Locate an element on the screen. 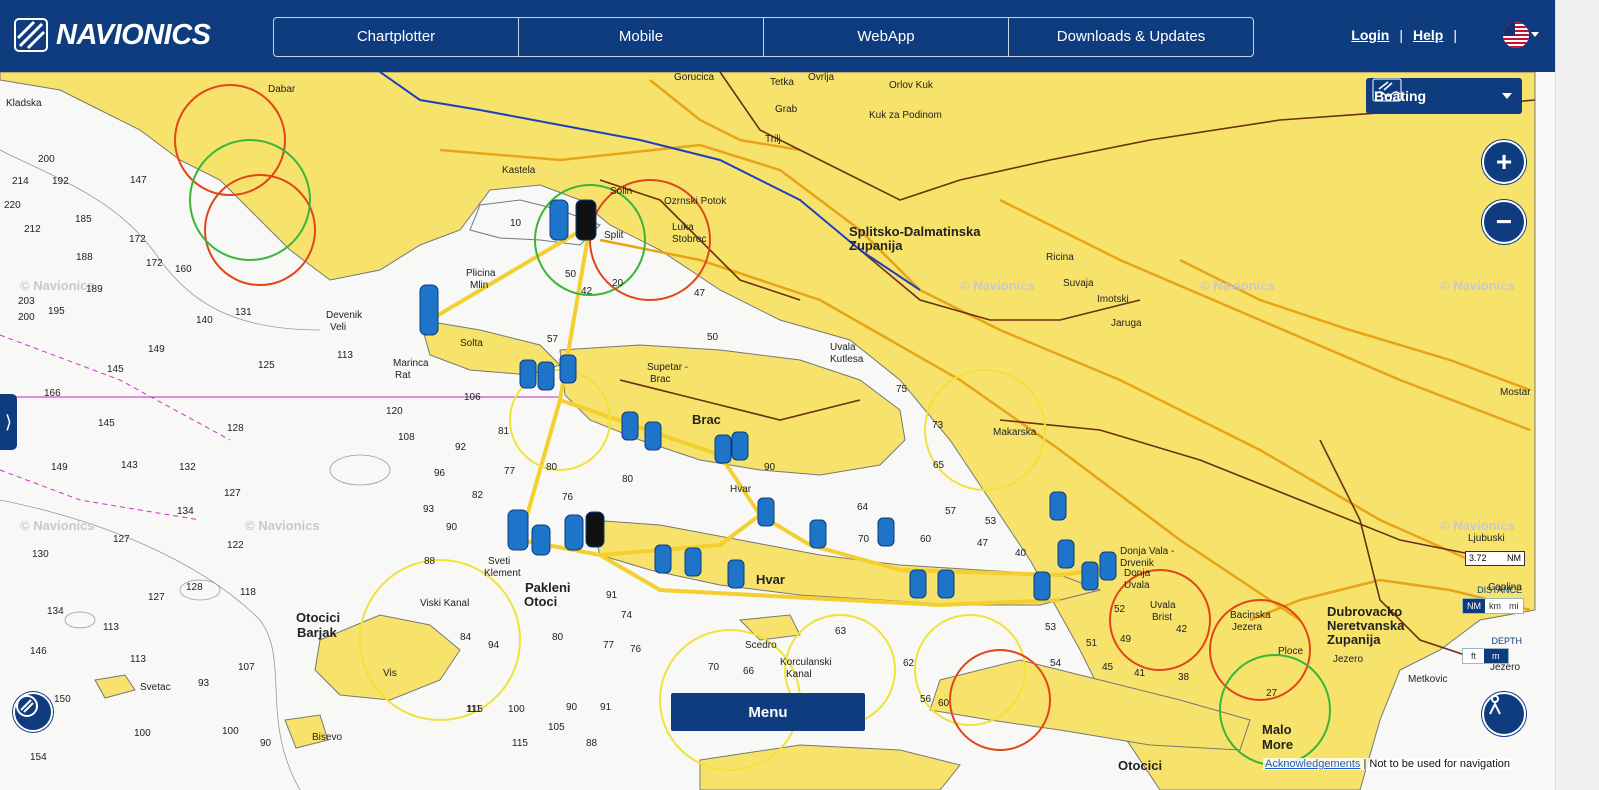 Image resolution: width=1599 pixels, height=790 pixels. depth-sounding: 94 is located at coordinates (494, 645).